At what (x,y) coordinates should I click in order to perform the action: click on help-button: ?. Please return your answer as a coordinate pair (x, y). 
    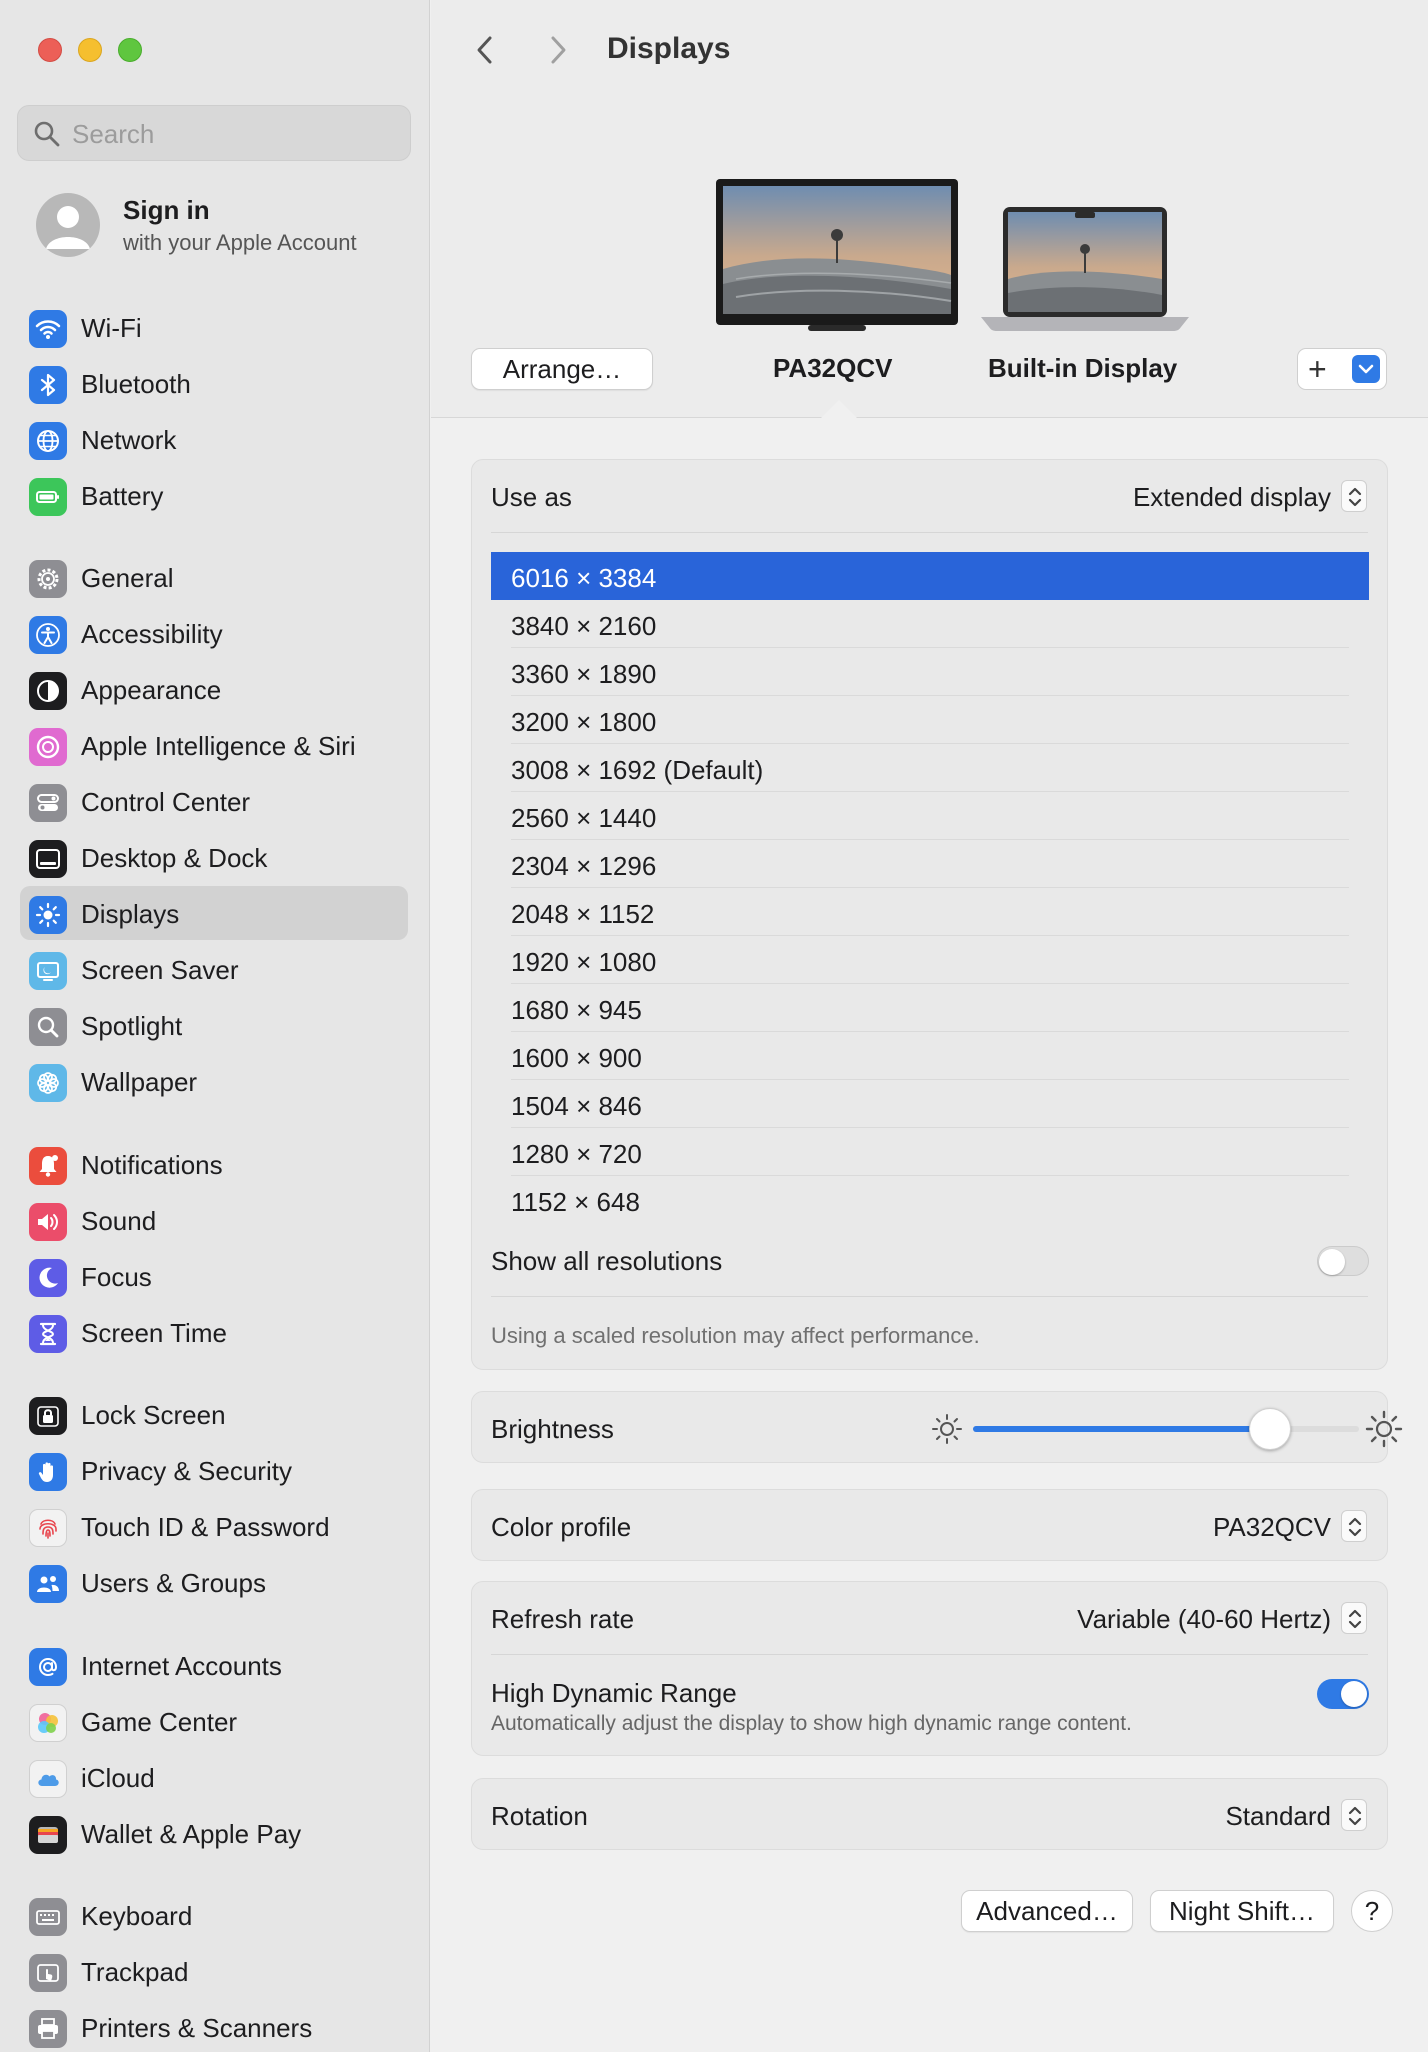
    Looking at the image, I should click on (1372, 1911).